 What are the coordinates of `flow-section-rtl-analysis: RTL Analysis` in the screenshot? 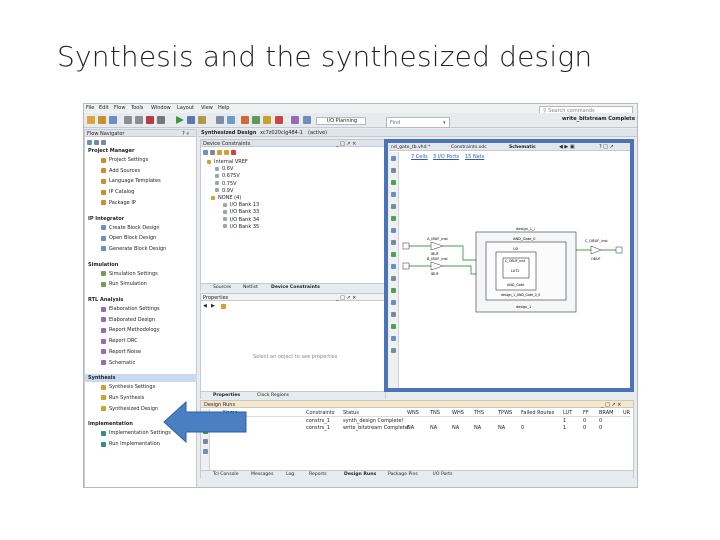 It's located at (105, 300).